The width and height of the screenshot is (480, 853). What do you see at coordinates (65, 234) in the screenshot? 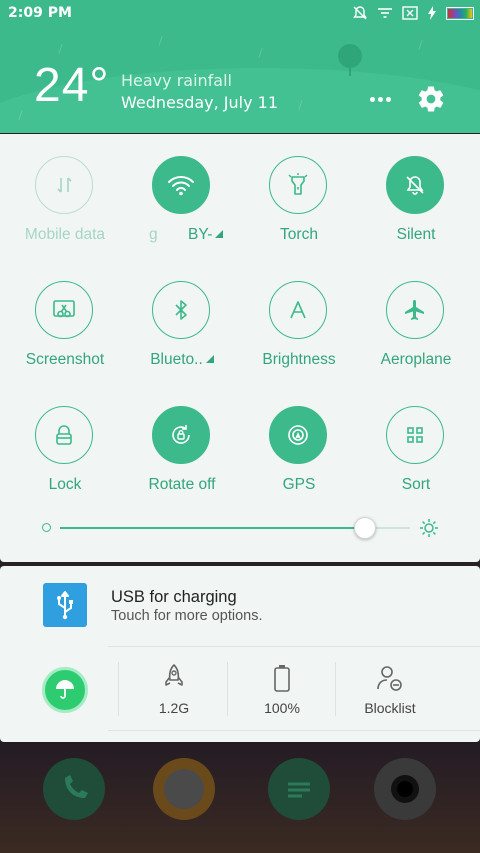
I see `toggle-label: Mobile data` at bounding box center [65, 234].